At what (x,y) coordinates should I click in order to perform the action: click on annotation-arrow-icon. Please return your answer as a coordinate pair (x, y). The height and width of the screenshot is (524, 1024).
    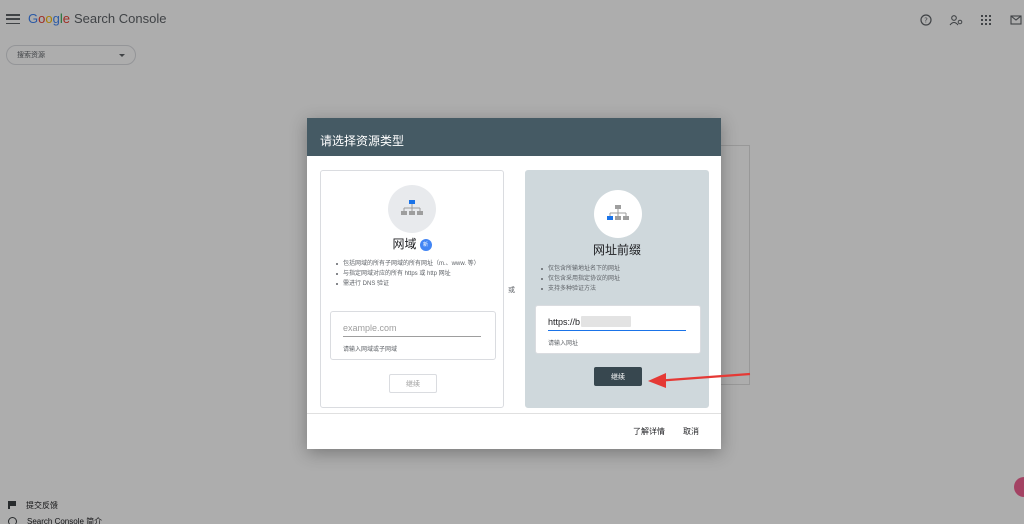
    Looking at the image, I should click on (699, 380).